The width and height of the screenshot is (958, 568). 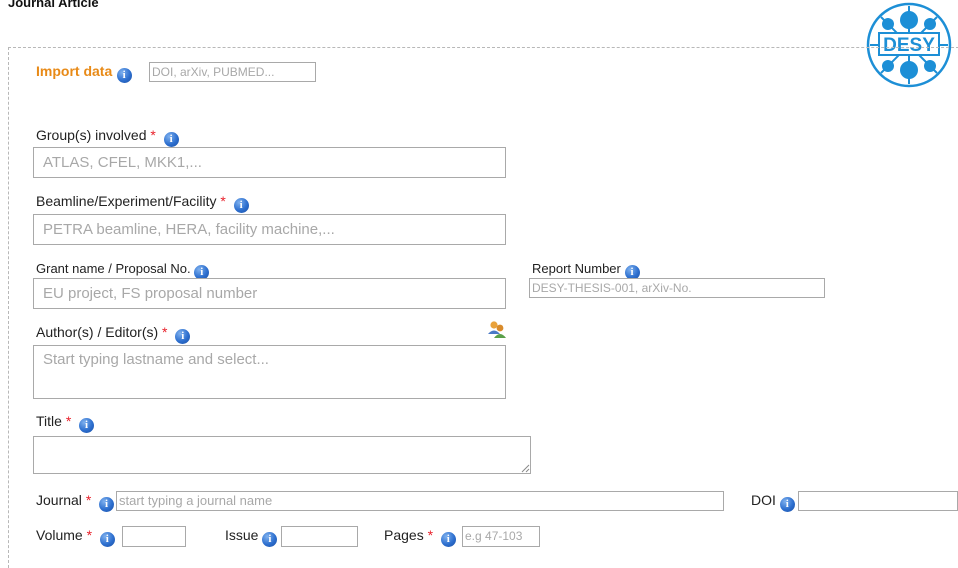 What do you see at coordinates (269, 293) in the screenshot?
I see `grant-input: EU project, FS proposal number` at bounding box center [269, 293].